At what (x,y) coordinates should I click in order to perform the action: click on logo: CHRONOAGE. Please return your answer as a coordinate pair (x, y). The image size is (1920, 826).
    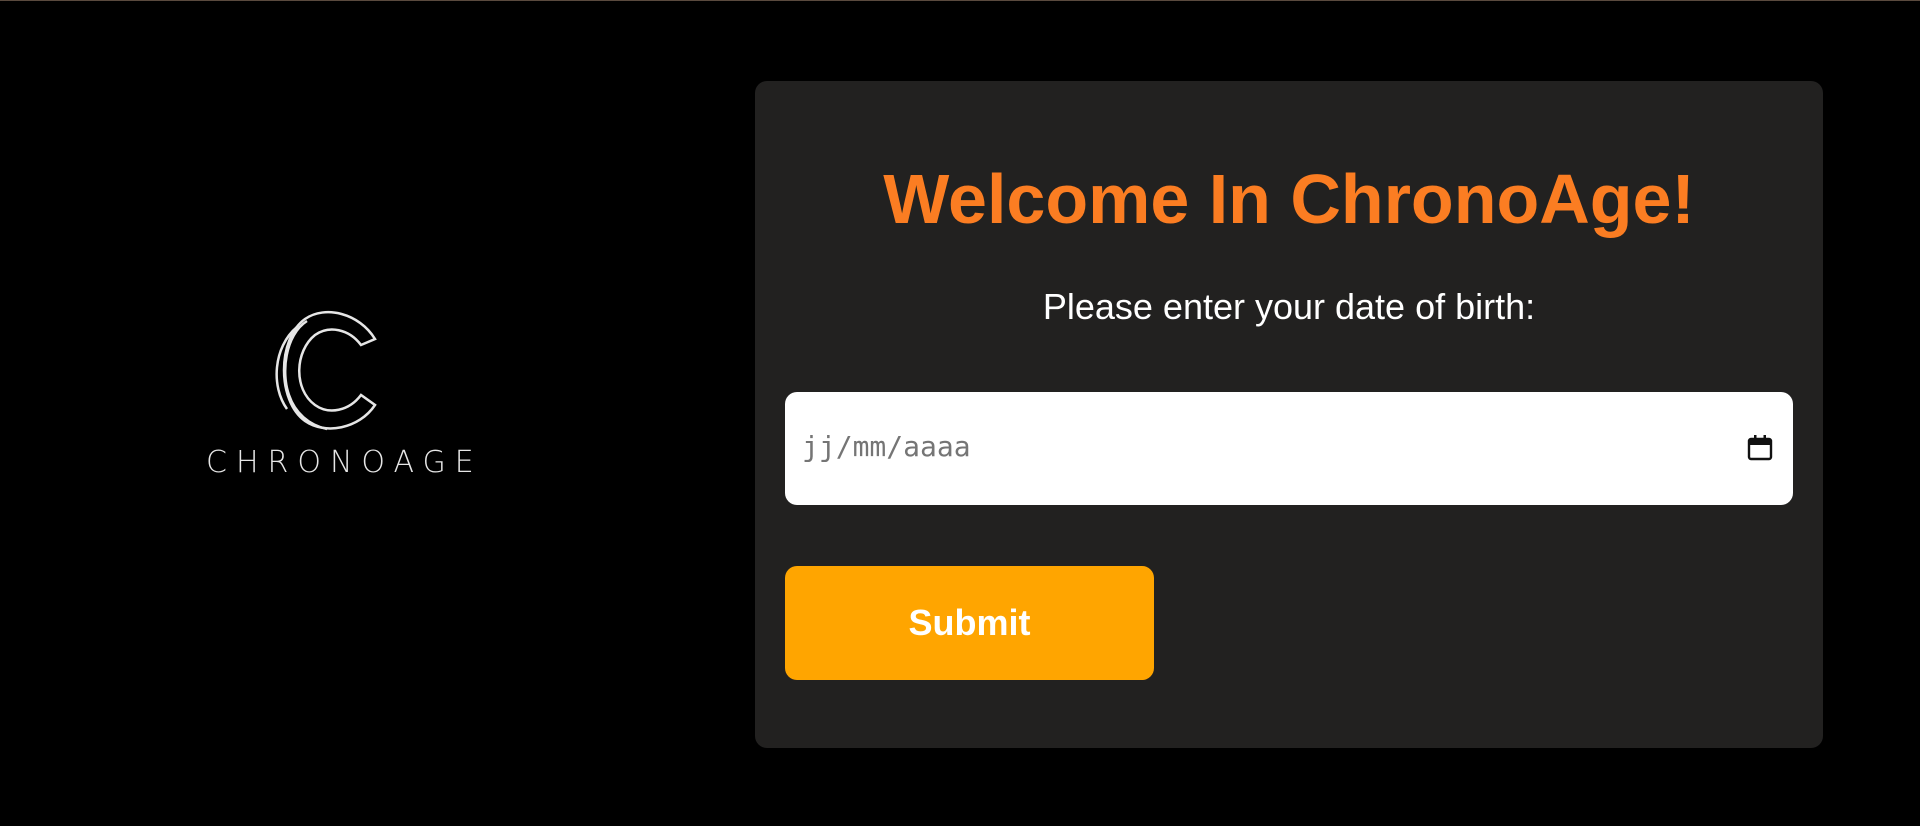
    Looking at the image, I should click on (339, 395).